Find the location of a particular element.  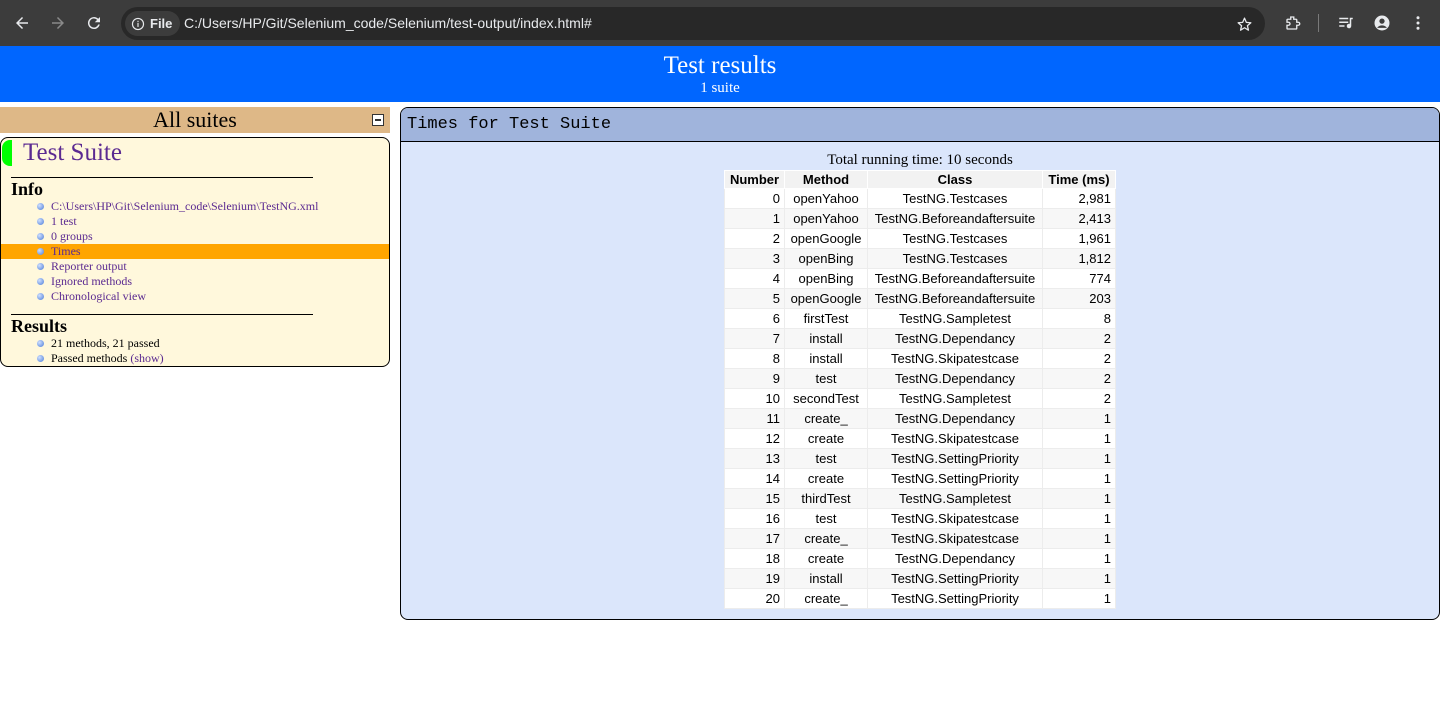

reporter-output-link: Reporter output is located at coordinates (89, 266).